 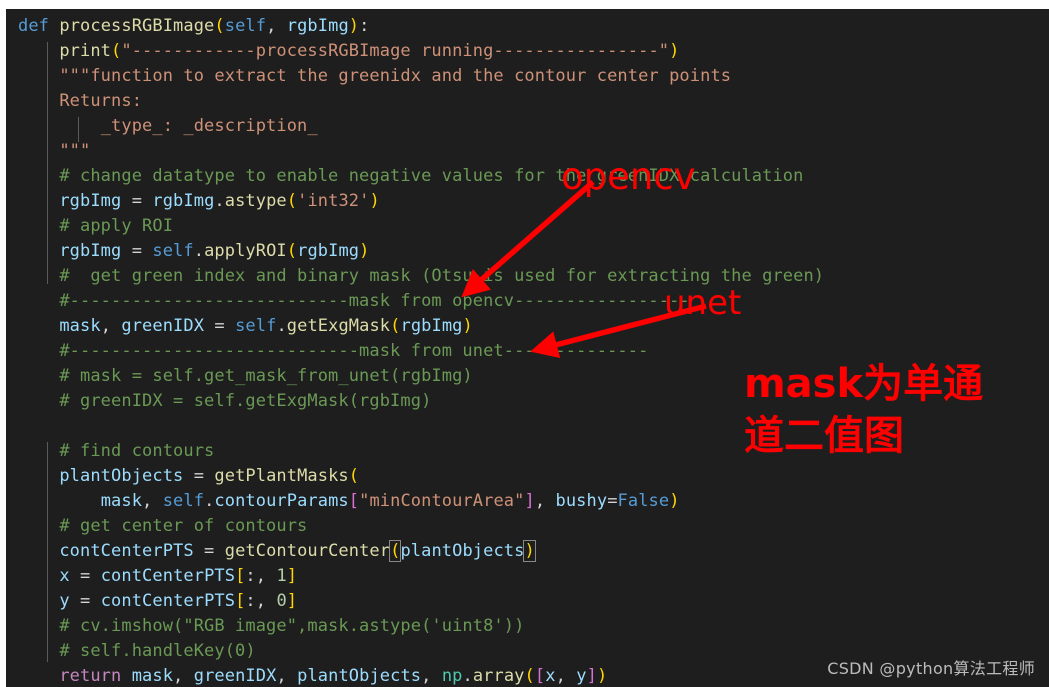 What do you see at coordinates (527, 26) in the screenshot?
I see `code-line: def processRGBImage(self, rgbImg):` at bounding box center [527, 26].